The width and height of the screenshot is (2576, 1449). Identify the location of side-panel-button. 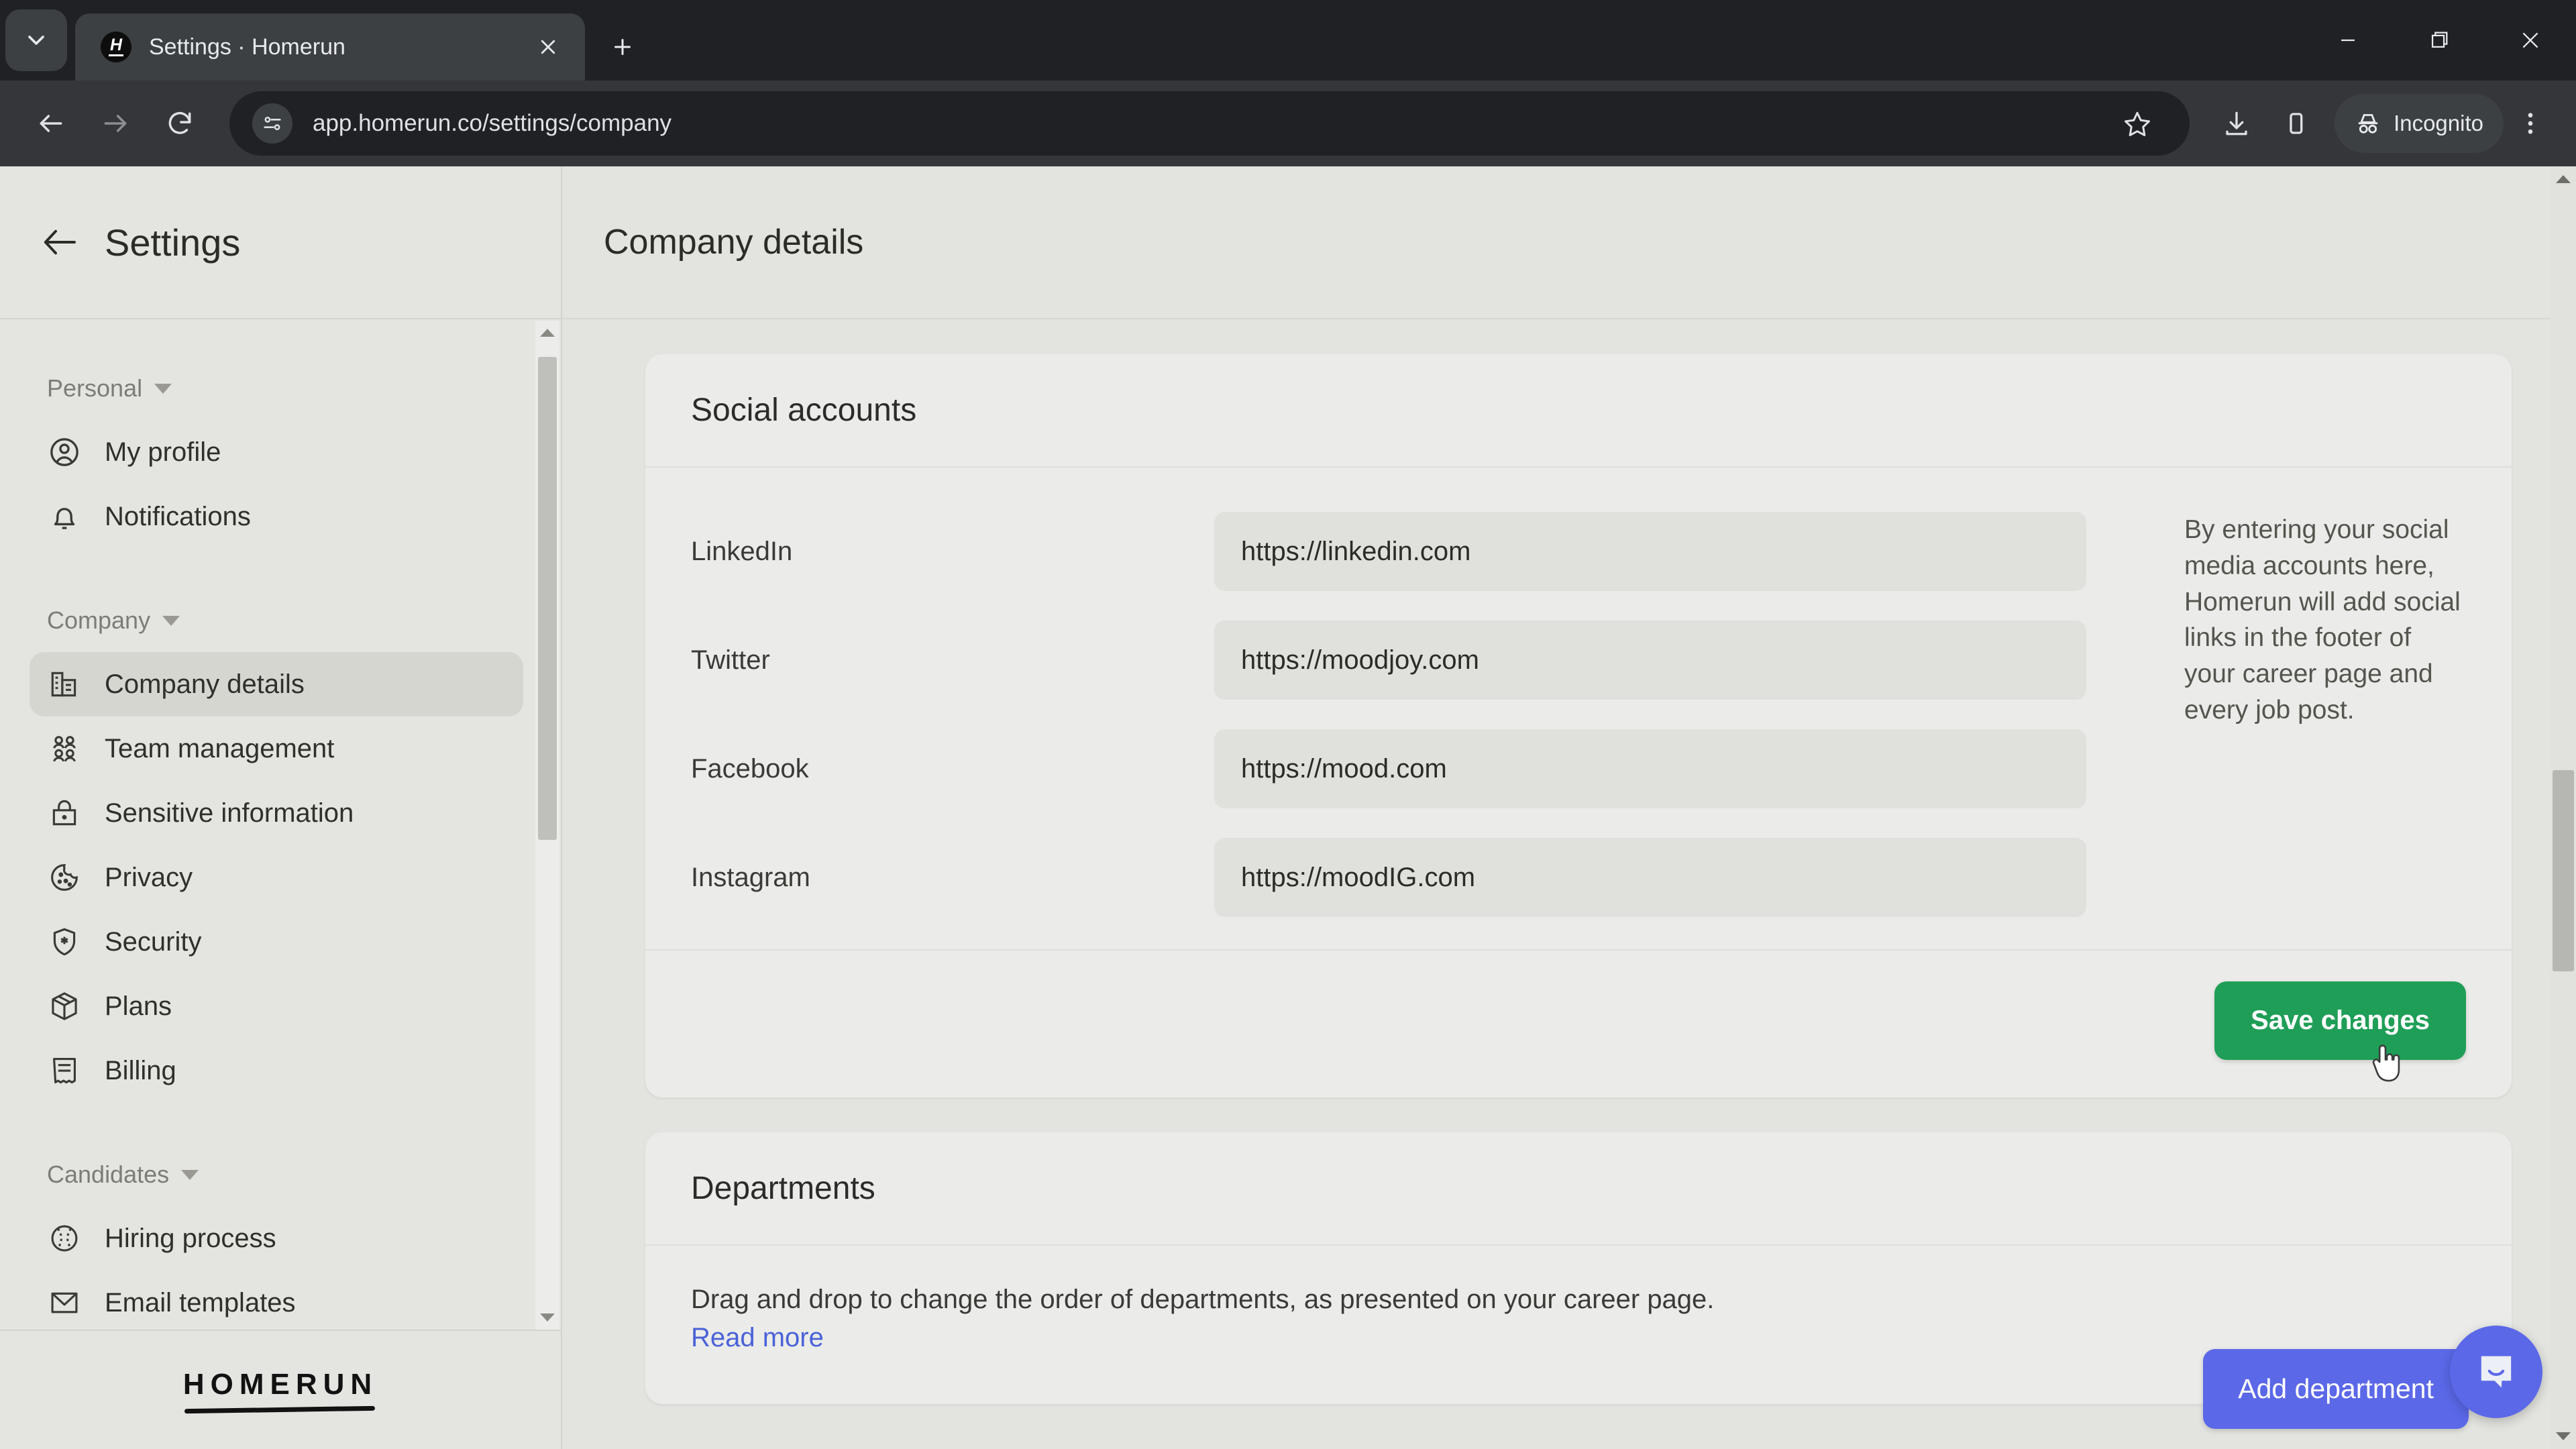
(2295, 123).